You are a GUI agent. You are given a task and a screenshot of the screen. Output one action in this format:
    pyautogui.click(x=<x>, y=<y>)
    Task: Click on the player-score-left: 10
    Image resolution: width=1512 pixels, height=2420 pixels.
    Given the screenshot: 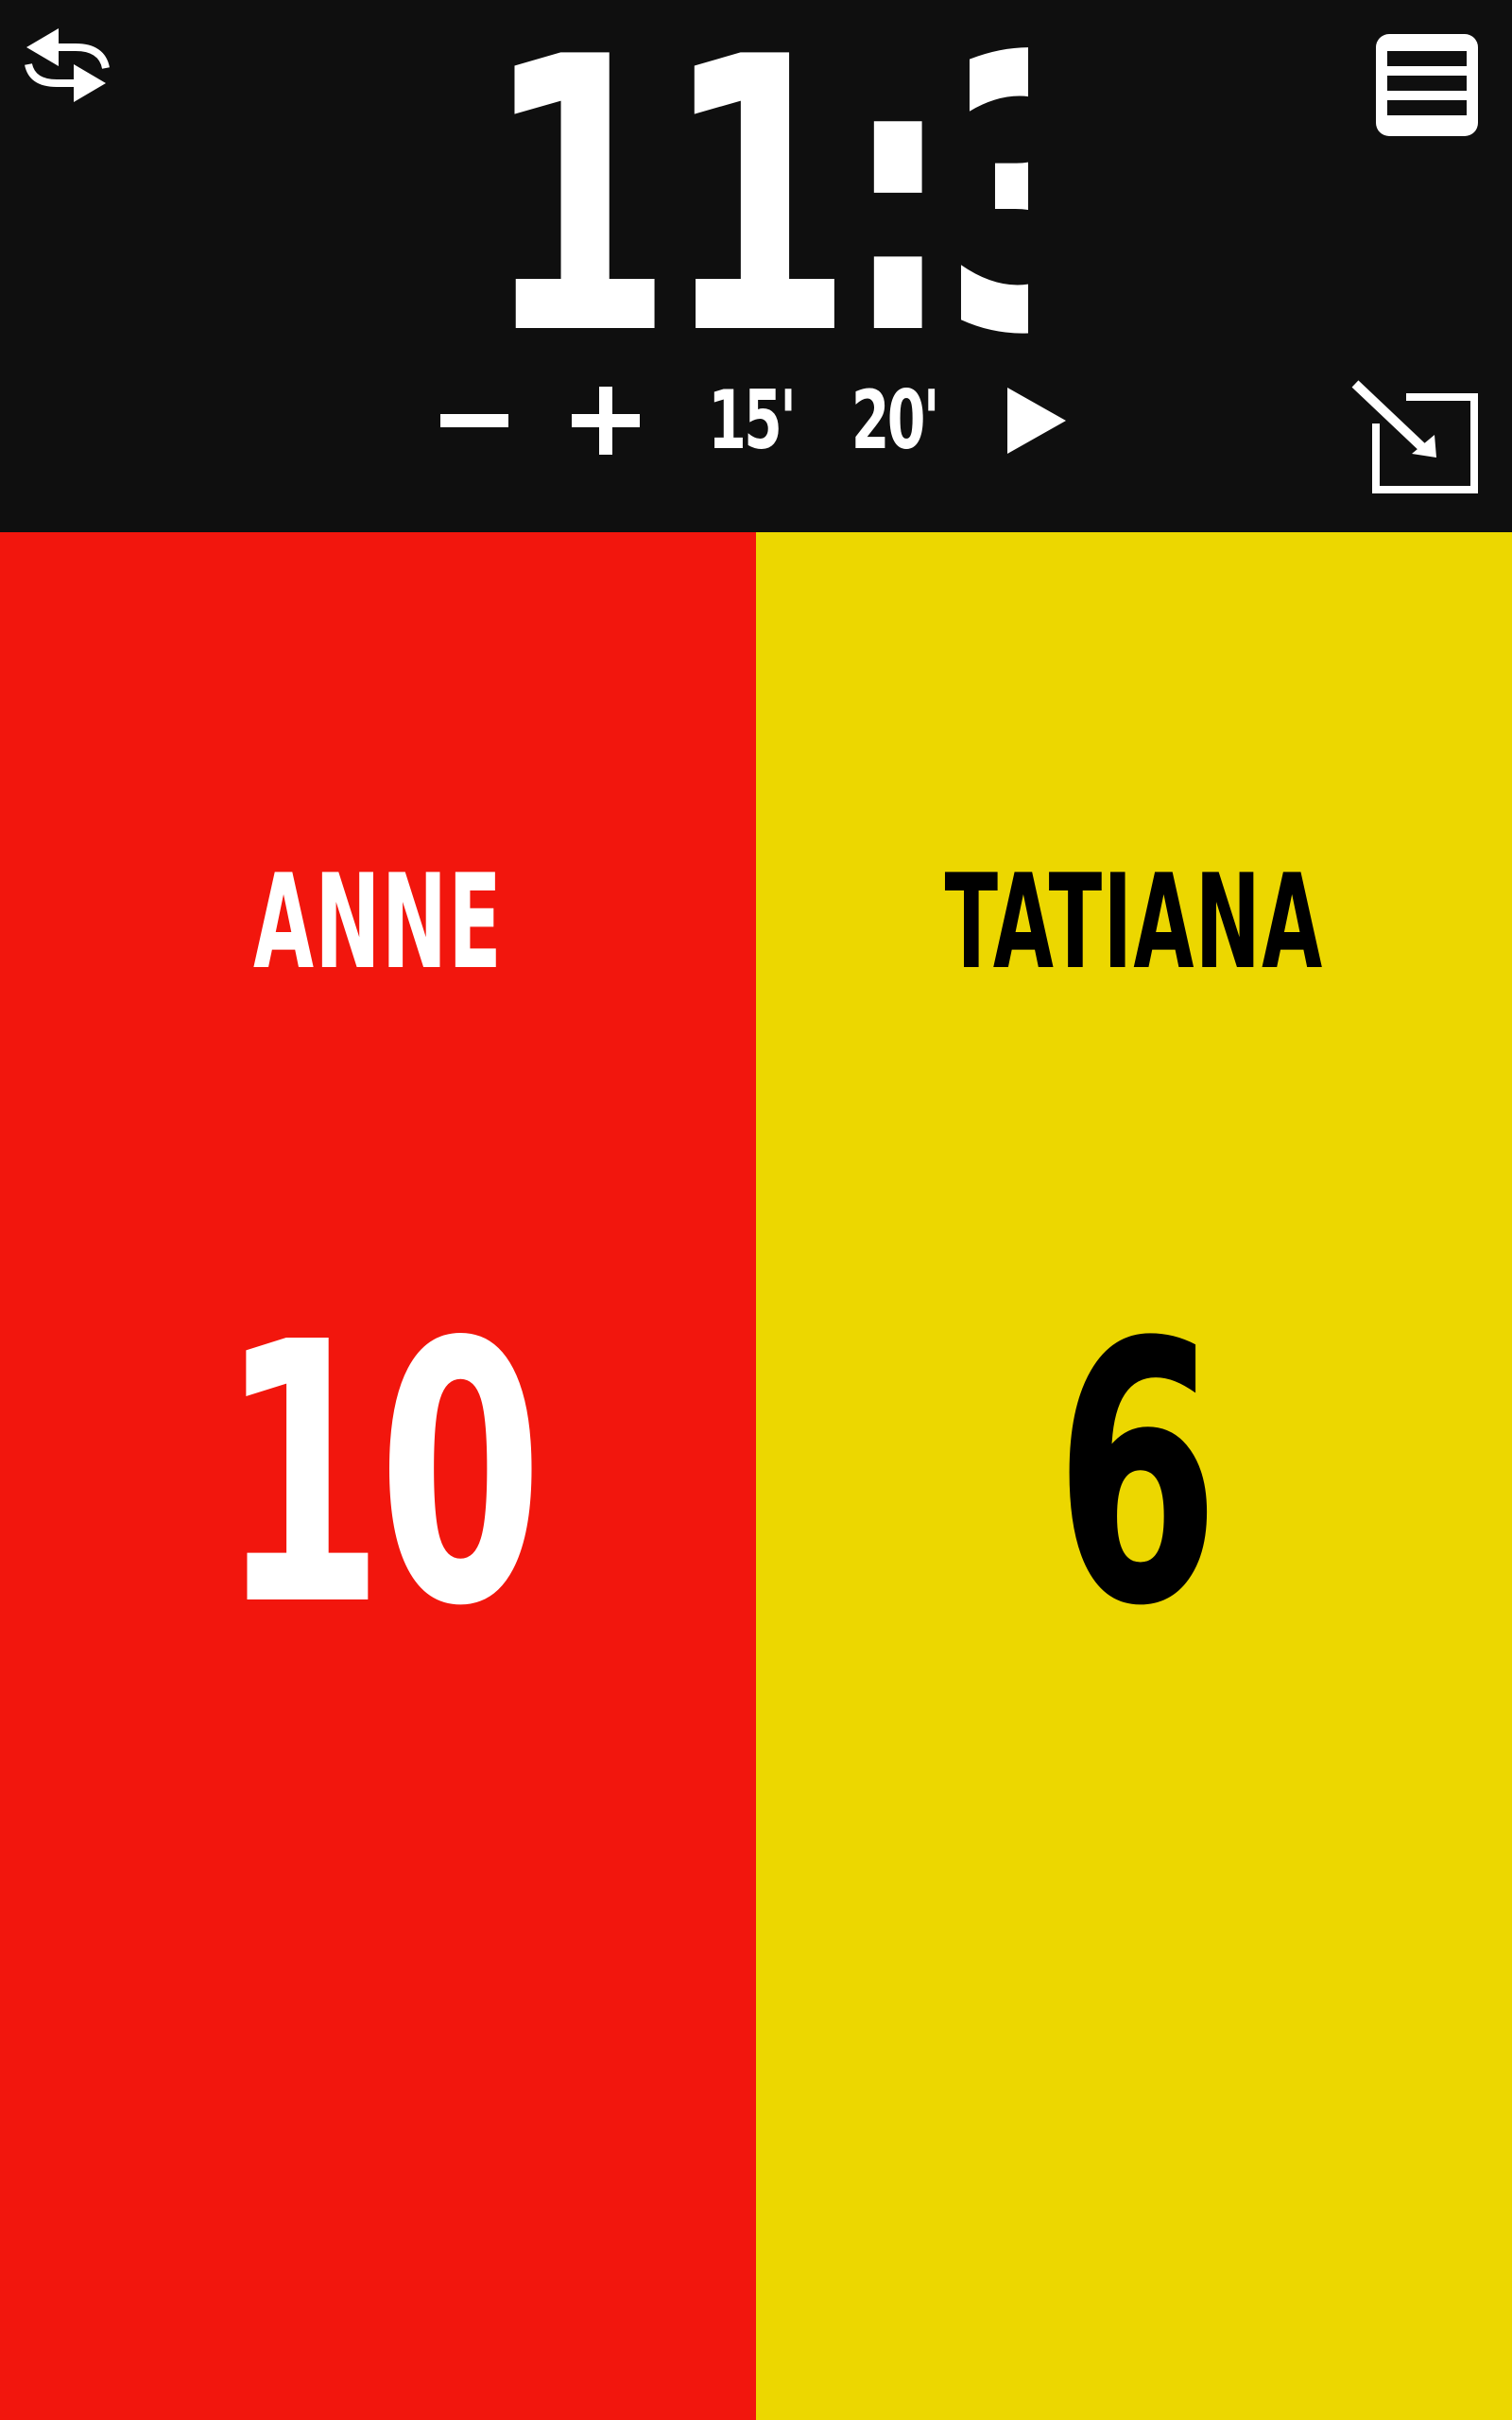 What is the action you would take?
    pyautogui.click(x=380, y=1475)
    